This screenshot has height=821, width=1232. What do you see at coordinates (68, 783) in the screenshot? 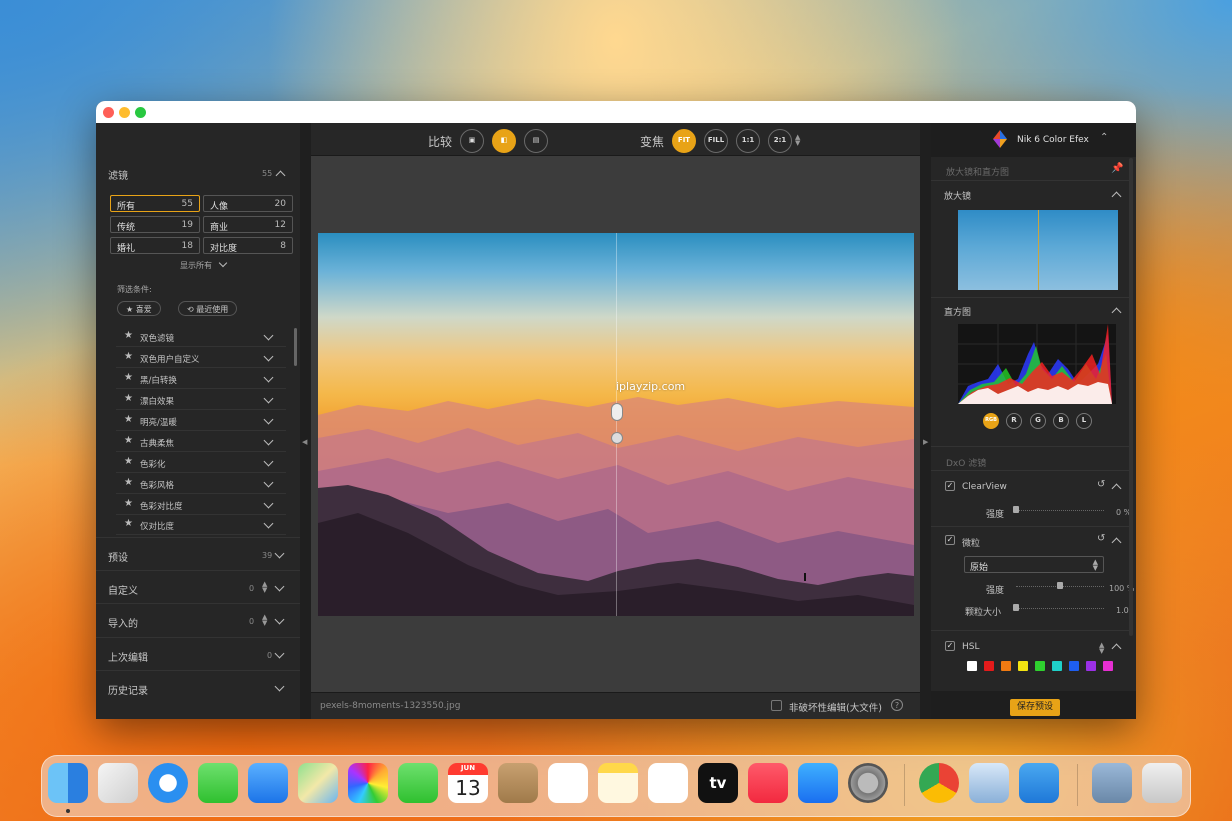
I see `finder-icon` at bounding box center [68, 783].